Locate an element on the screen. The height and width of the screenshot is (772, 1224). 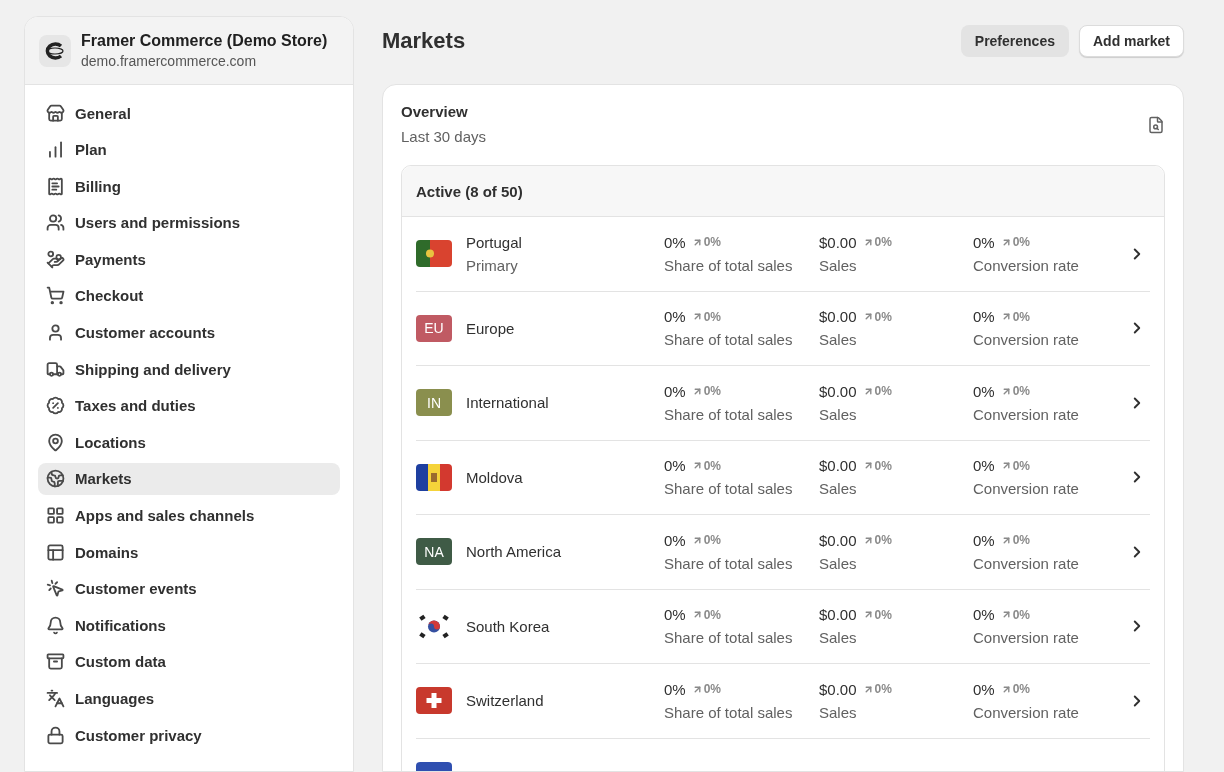
sidebar-item-label: Taxes and duties is located at coordinates (135, 406).